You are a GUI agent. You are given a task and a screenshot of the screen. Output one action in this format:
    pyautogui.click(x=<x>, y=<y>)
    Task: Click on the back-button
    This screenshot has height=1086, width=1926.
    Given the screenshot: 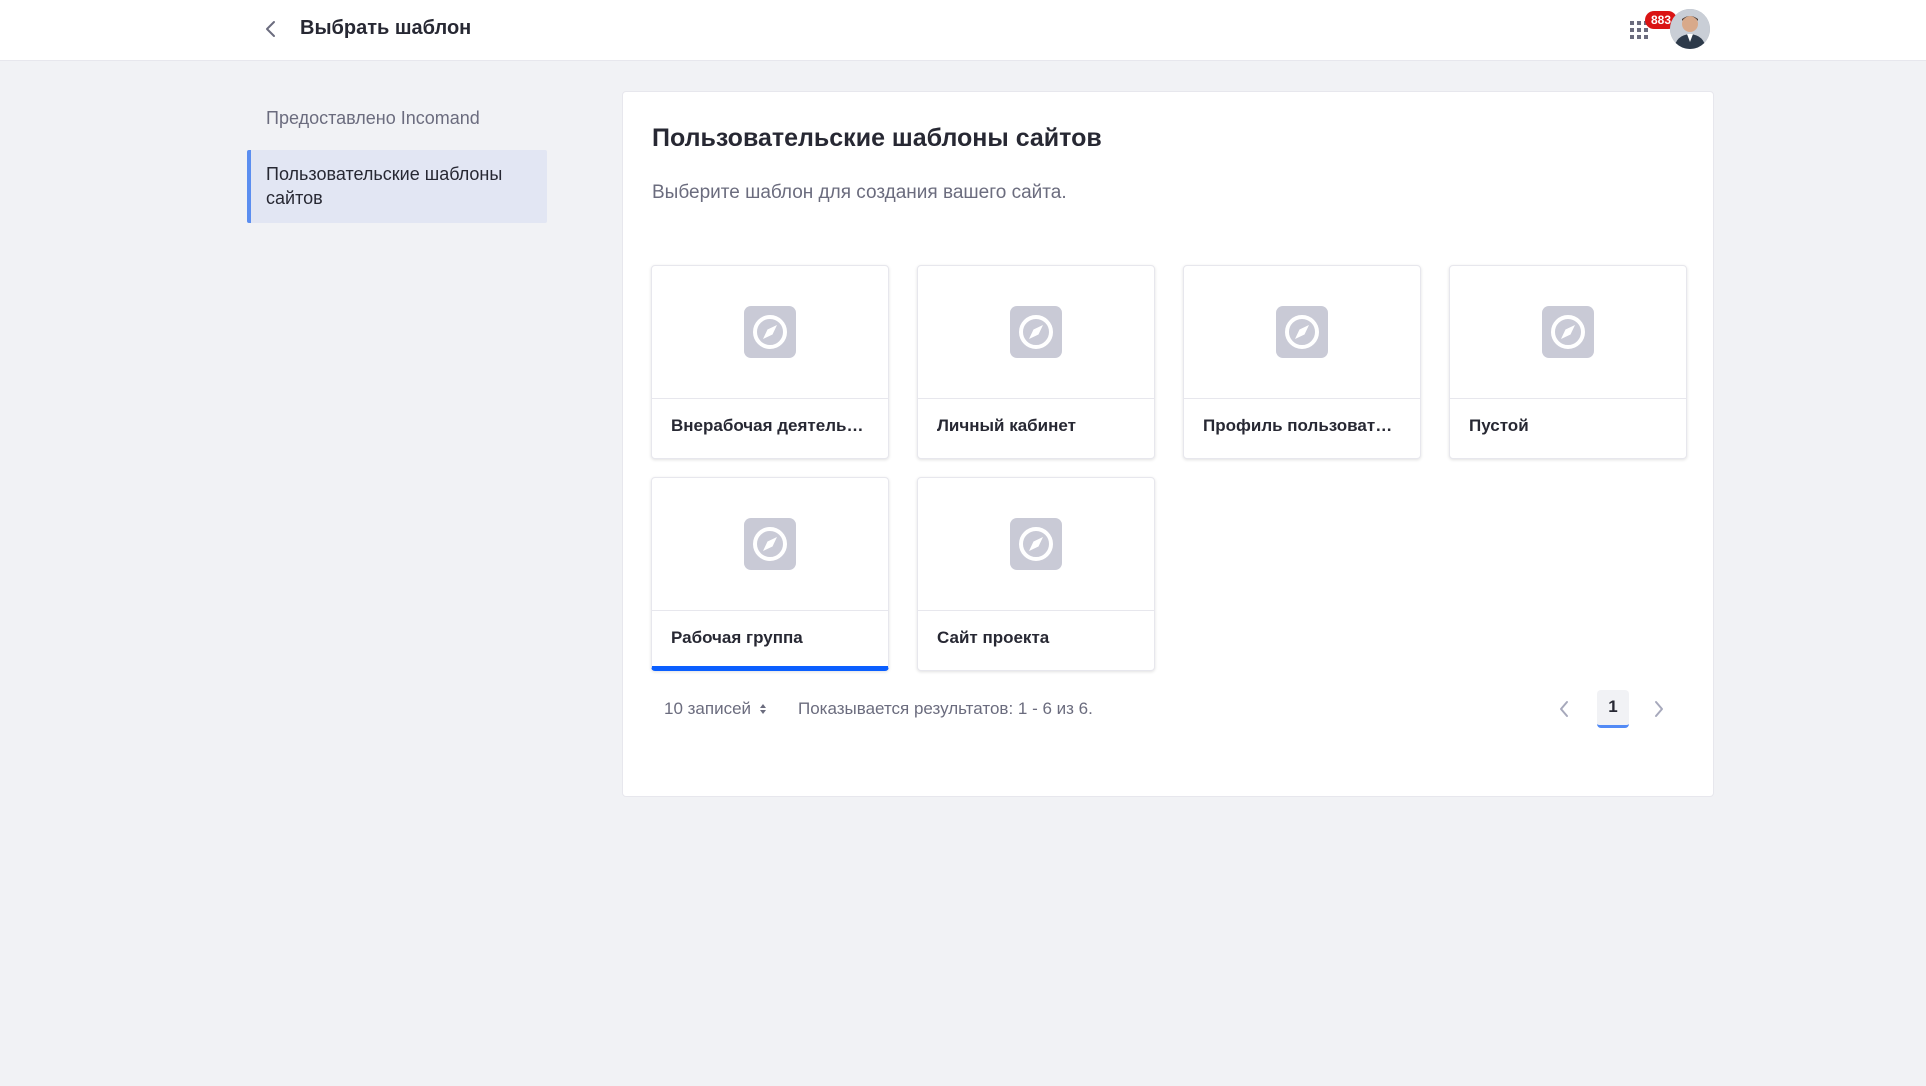 What is the action you would take?
    pyautogui.click(x=271, y=29)
    